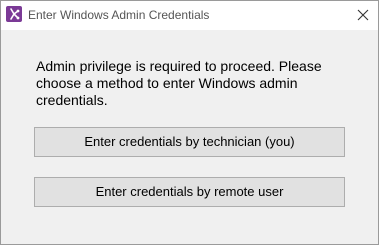  Describe the element at coordinates (14, 14) in the screenshot. I see `app-logo-icon` at that location.